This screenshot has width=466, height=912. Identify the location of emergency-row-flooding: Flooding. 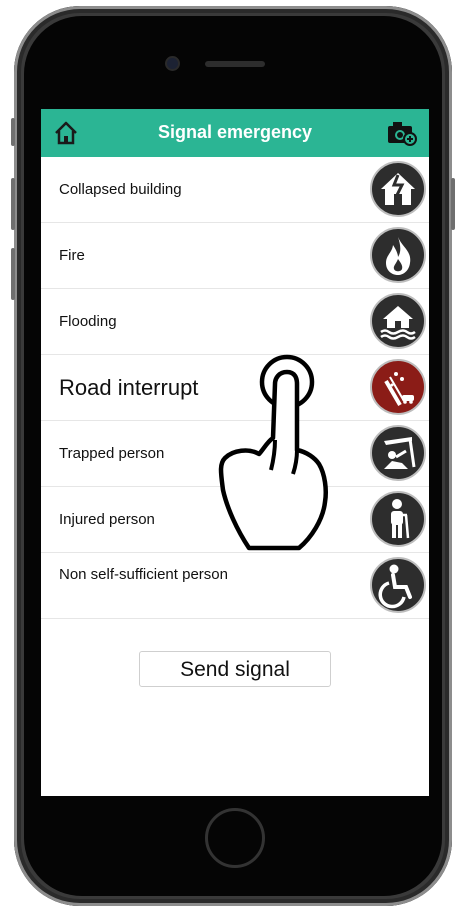
(235, 322).